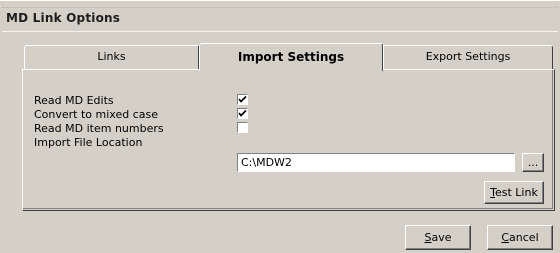 The width and height of the screenshot is (560, 253). What do you see at coordinates (63, 18) in the screenshot?
I see `dialog-title: MD Link Options` at bounding box center [63, 18].